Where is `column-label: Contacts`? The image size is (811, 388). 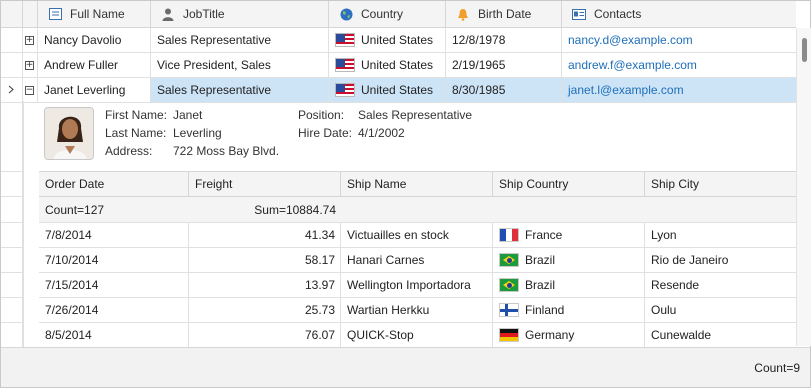
column-label: Contacts is located at coordinates (618, 14).